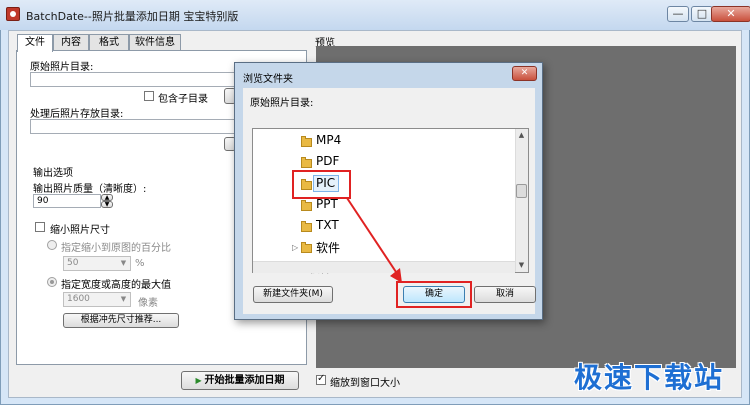 Image resolution: width=750 pixels, height=405 pixels. Describe the element at coordinates (649, 377) in the screenshot. I see `watermark-text: 极速下载站` at that location.